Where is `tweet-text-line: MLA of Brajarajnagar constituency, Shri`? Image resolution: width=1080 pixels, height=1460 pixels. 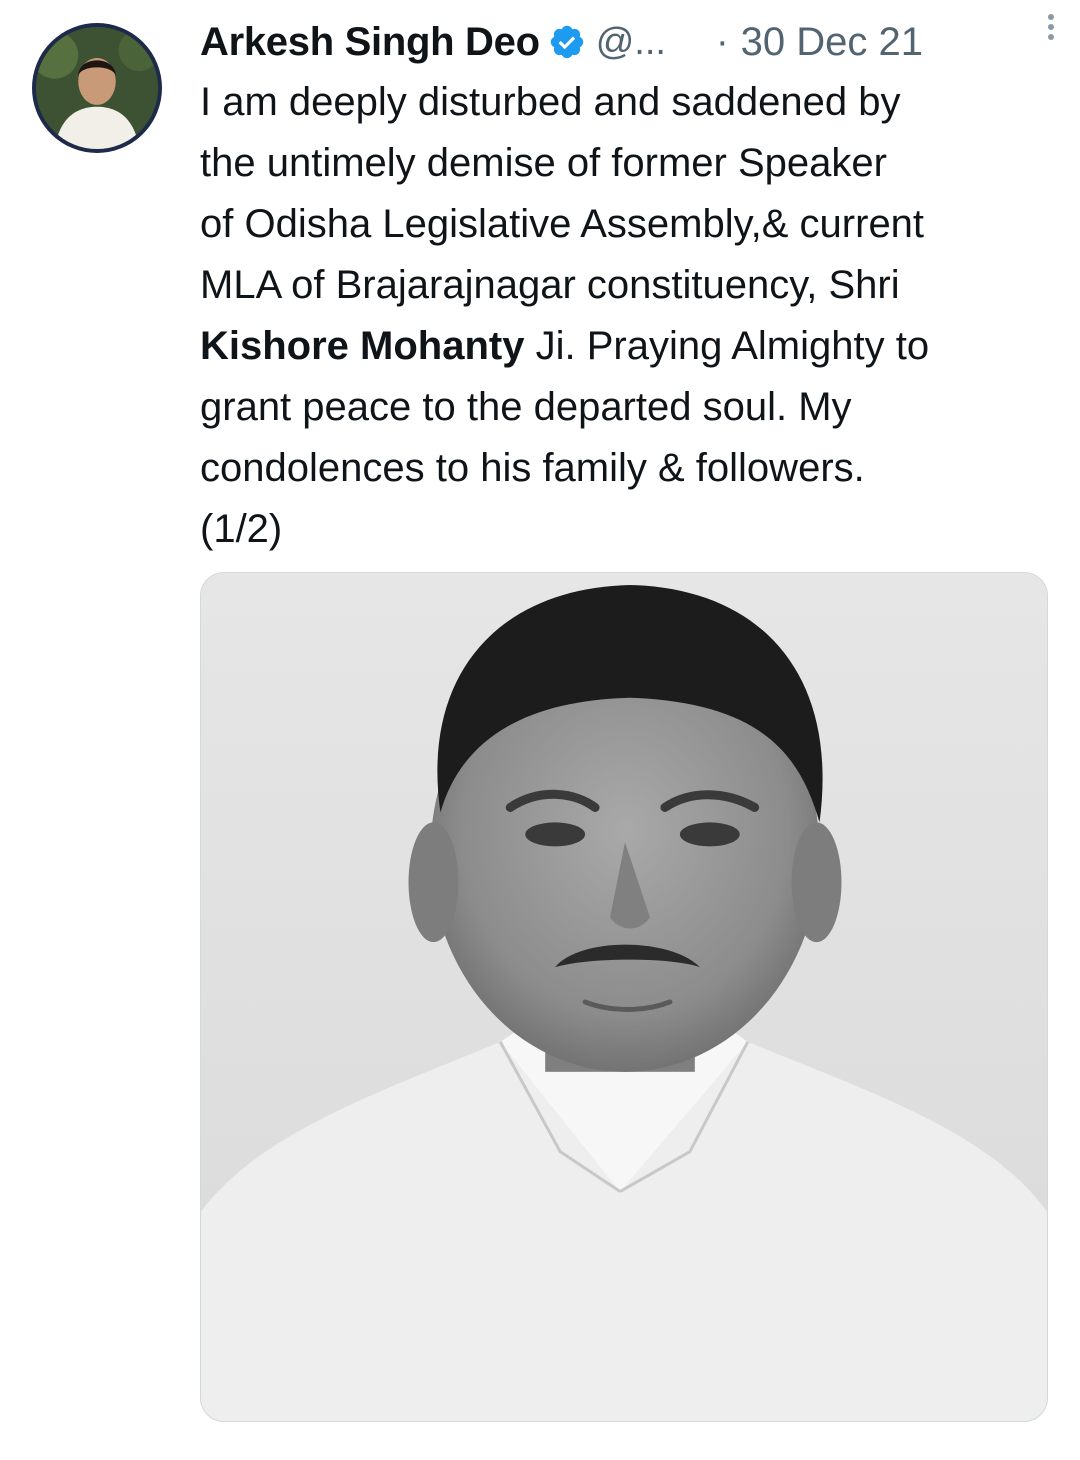
tweet-text-line: MLA of Brajarajnagar constituency, Shri is located at coordinates (550, 285).